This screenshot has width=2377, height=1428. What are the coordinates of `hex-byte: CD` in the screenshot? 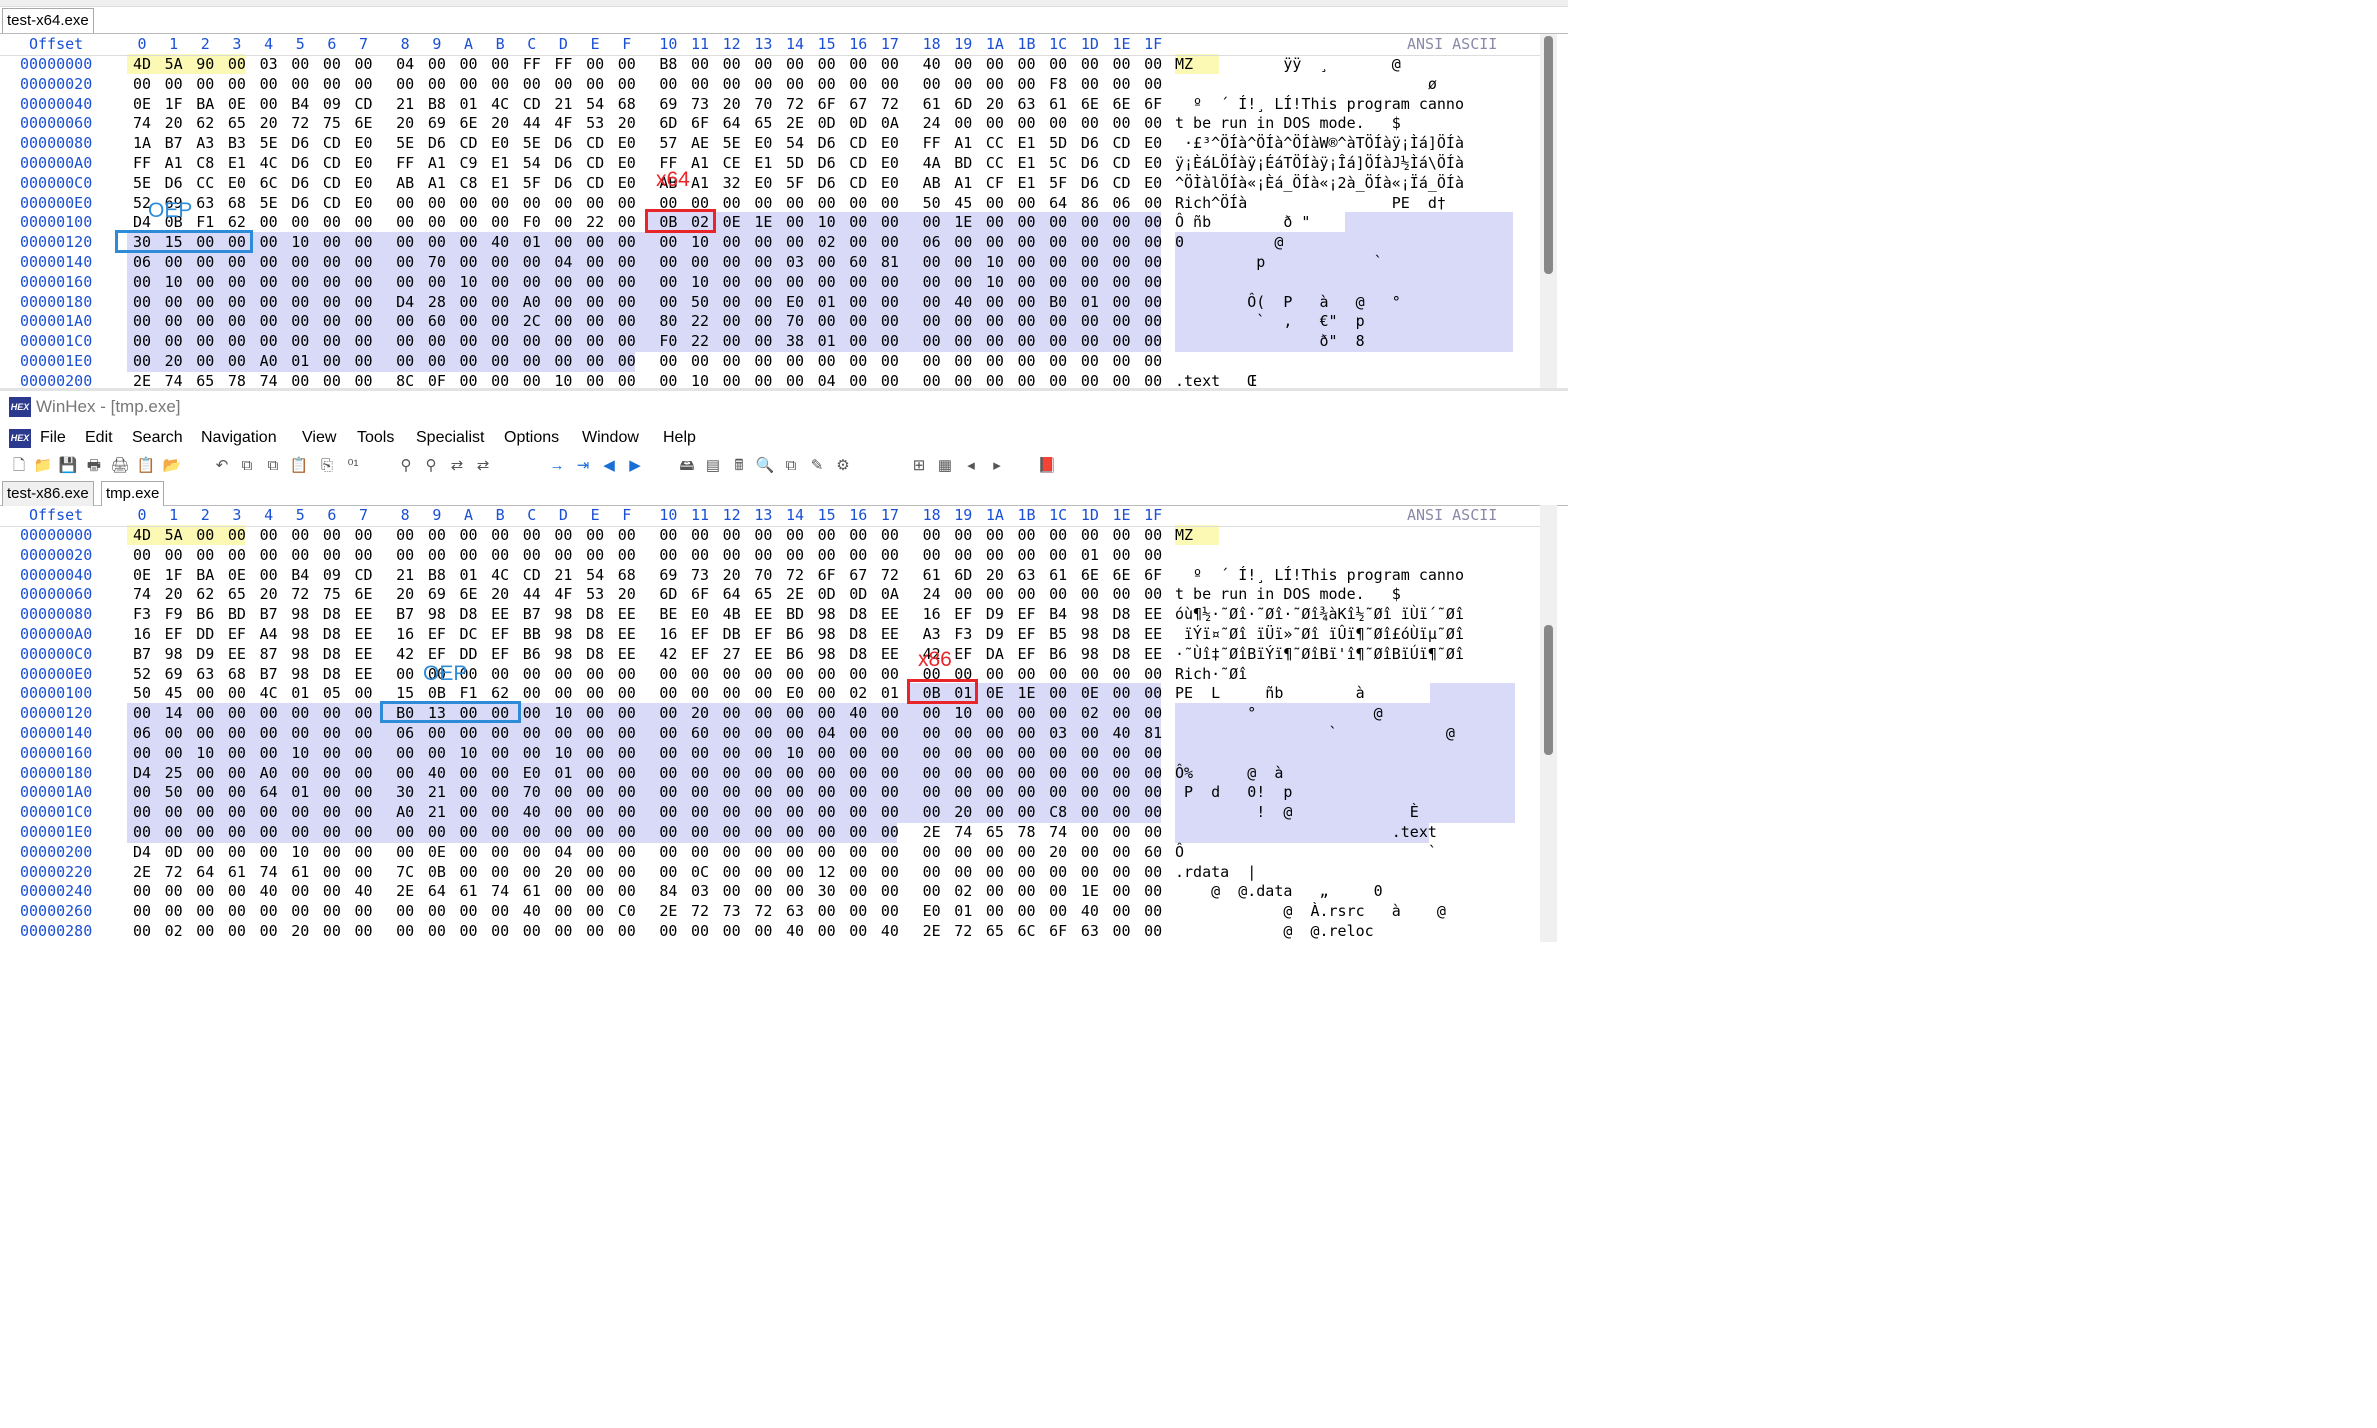 It's located at (595, 143).